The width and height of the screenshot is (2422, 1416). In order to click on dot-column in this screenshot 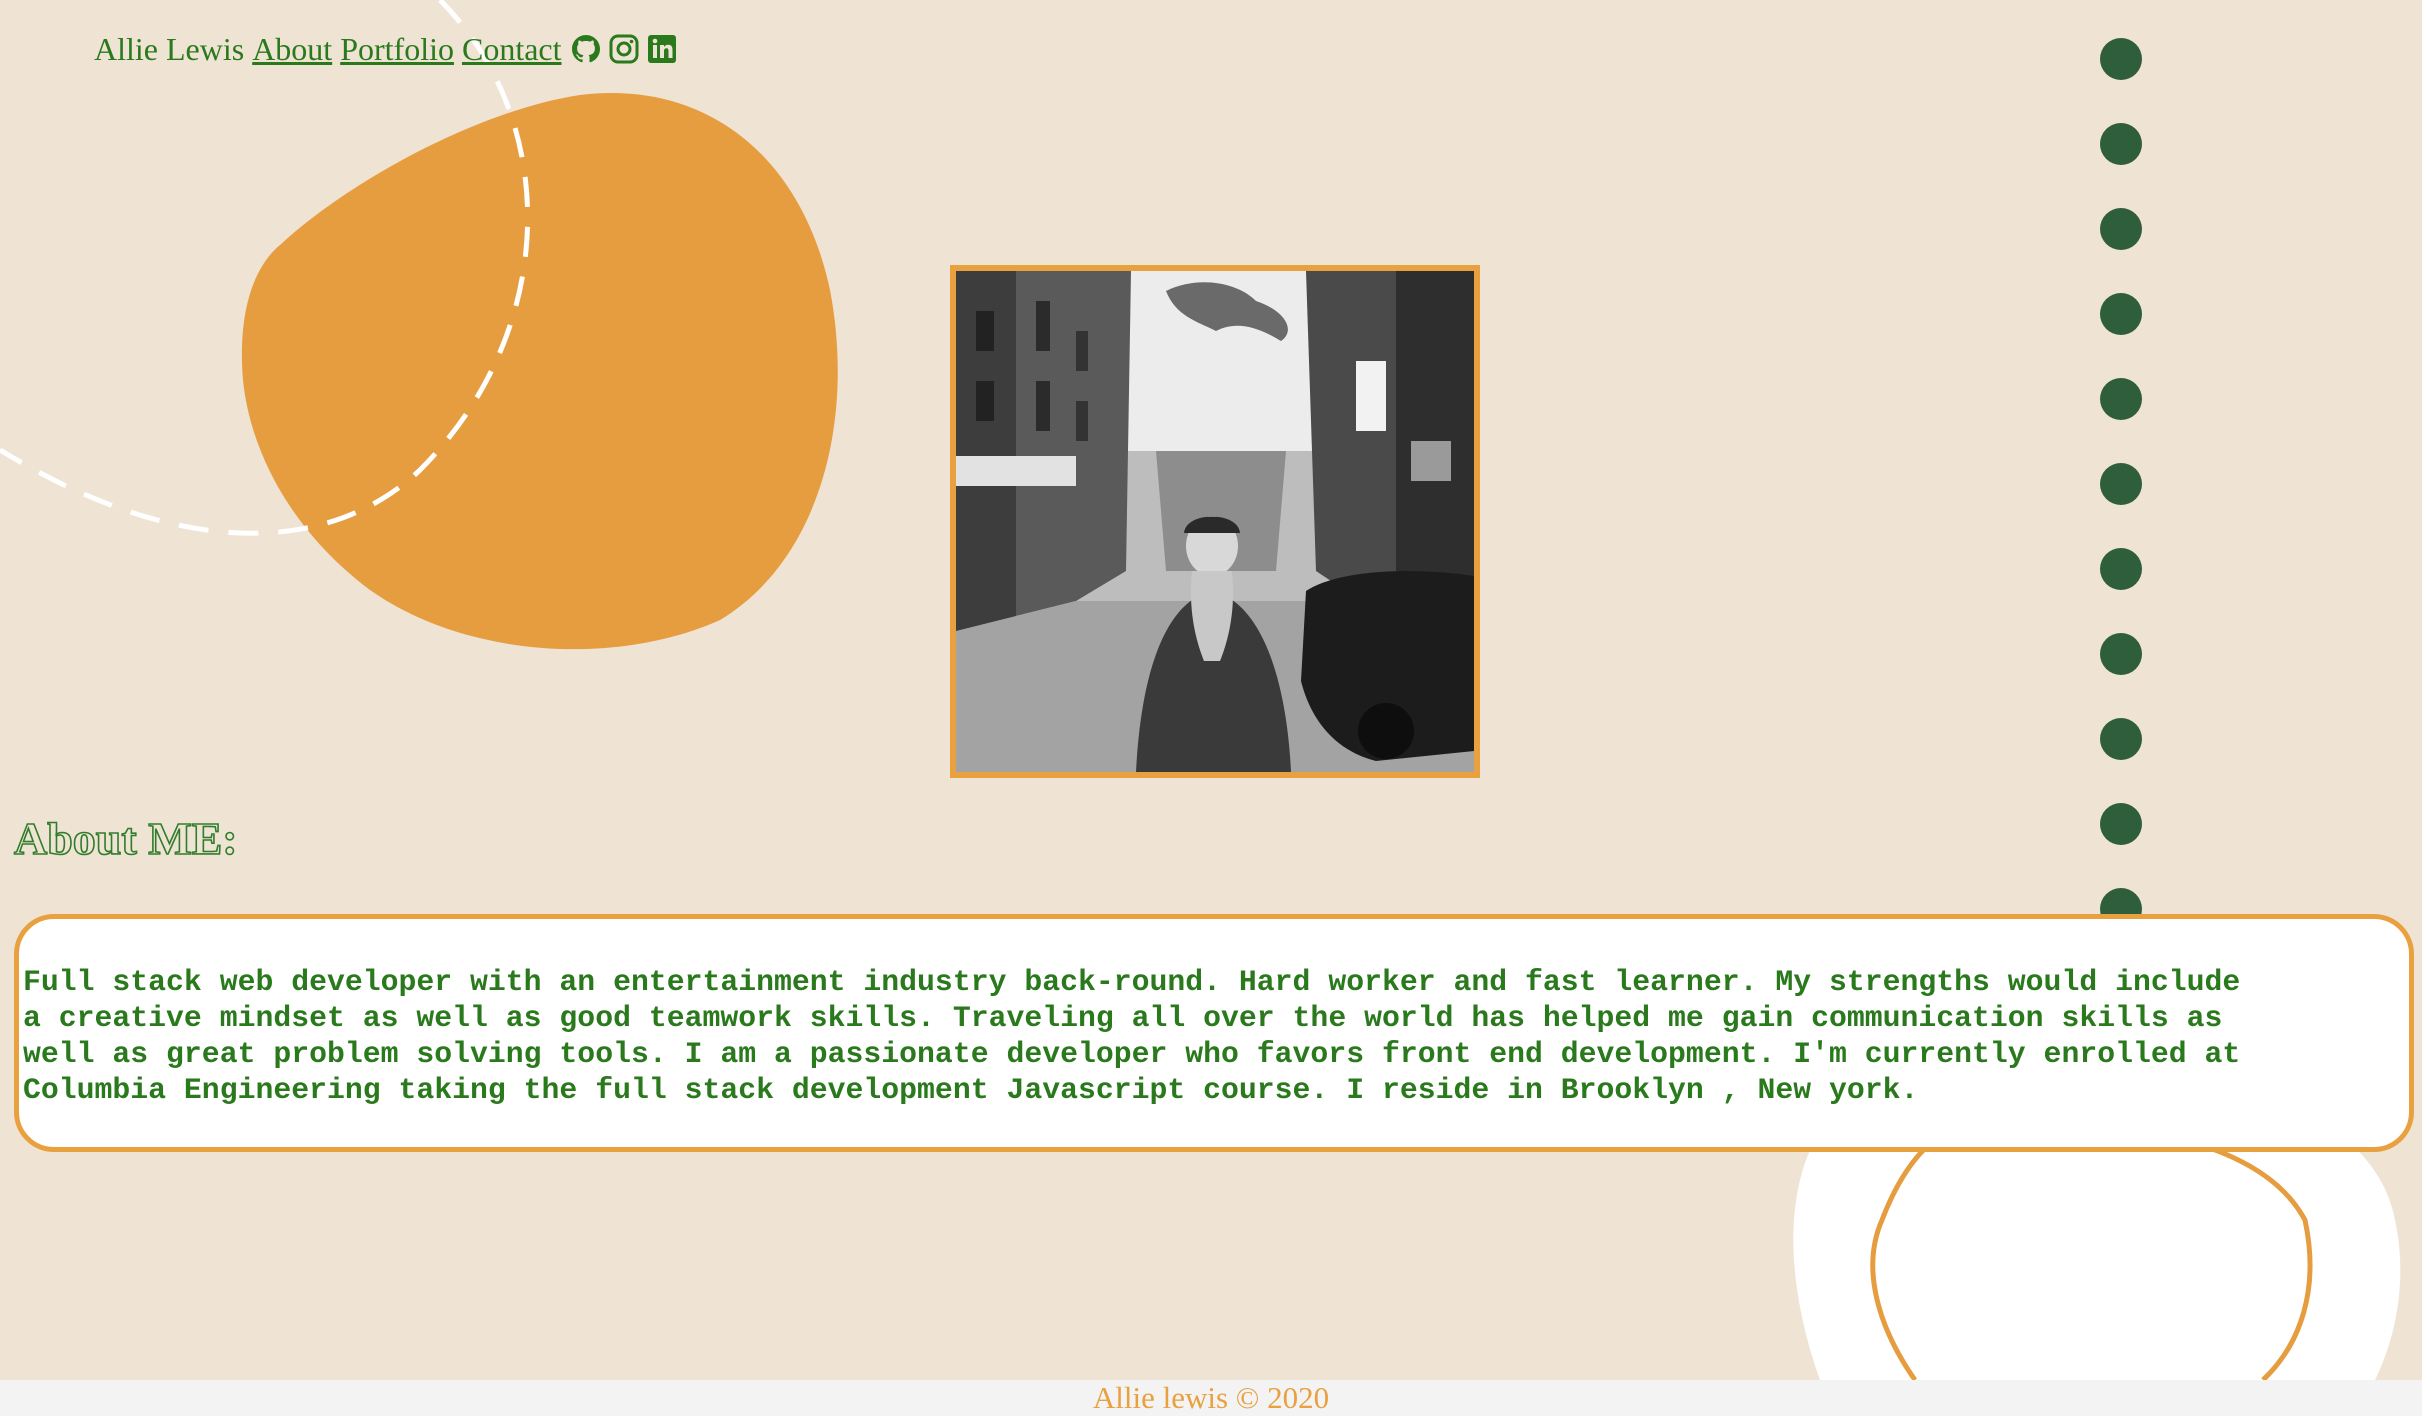, I will do `click(2121, 484)`.